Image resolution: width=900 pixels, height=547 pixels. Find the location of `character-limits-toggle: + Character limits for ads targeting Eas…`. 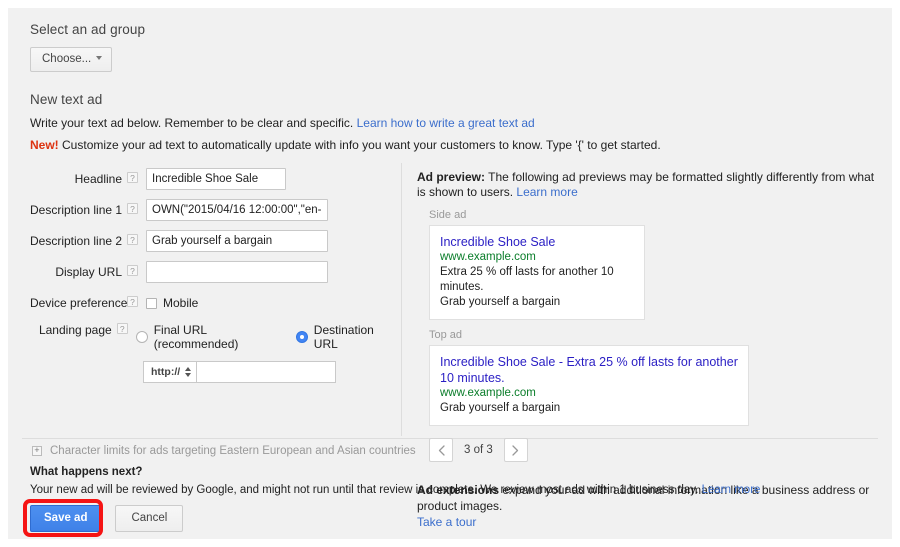

character-limits-toggle: + Character limits for ads targeting Eas… is located at coordinates (224, 451).